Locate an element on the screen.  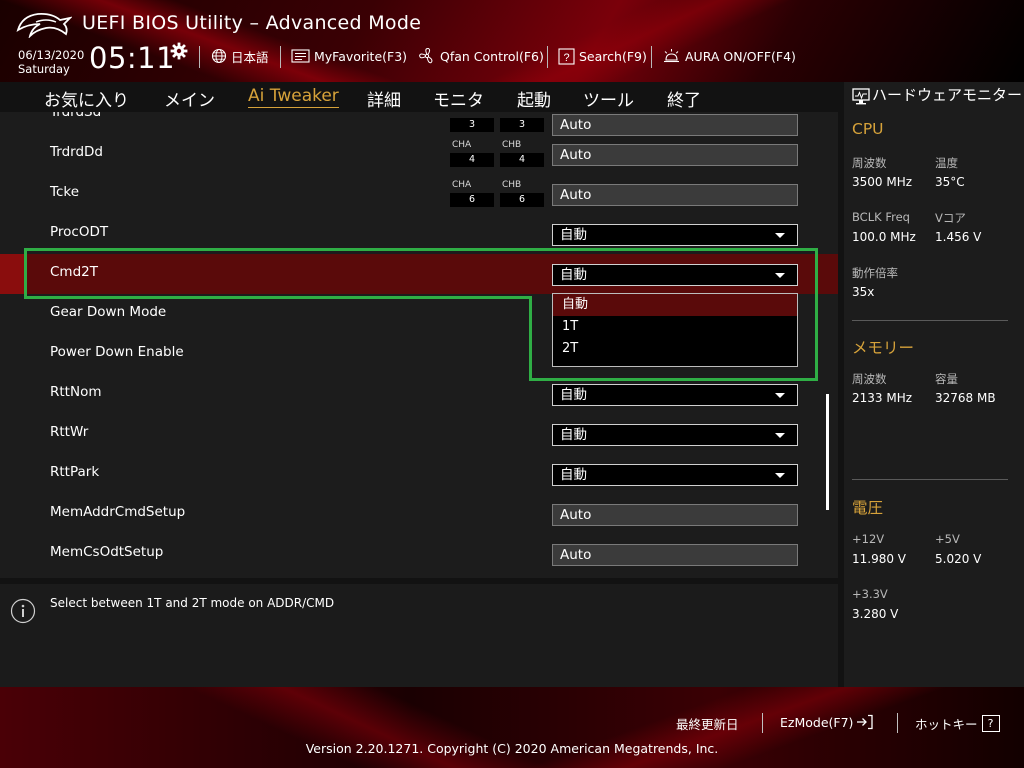
v12-label: +12V is located at coordinates (868, 539).